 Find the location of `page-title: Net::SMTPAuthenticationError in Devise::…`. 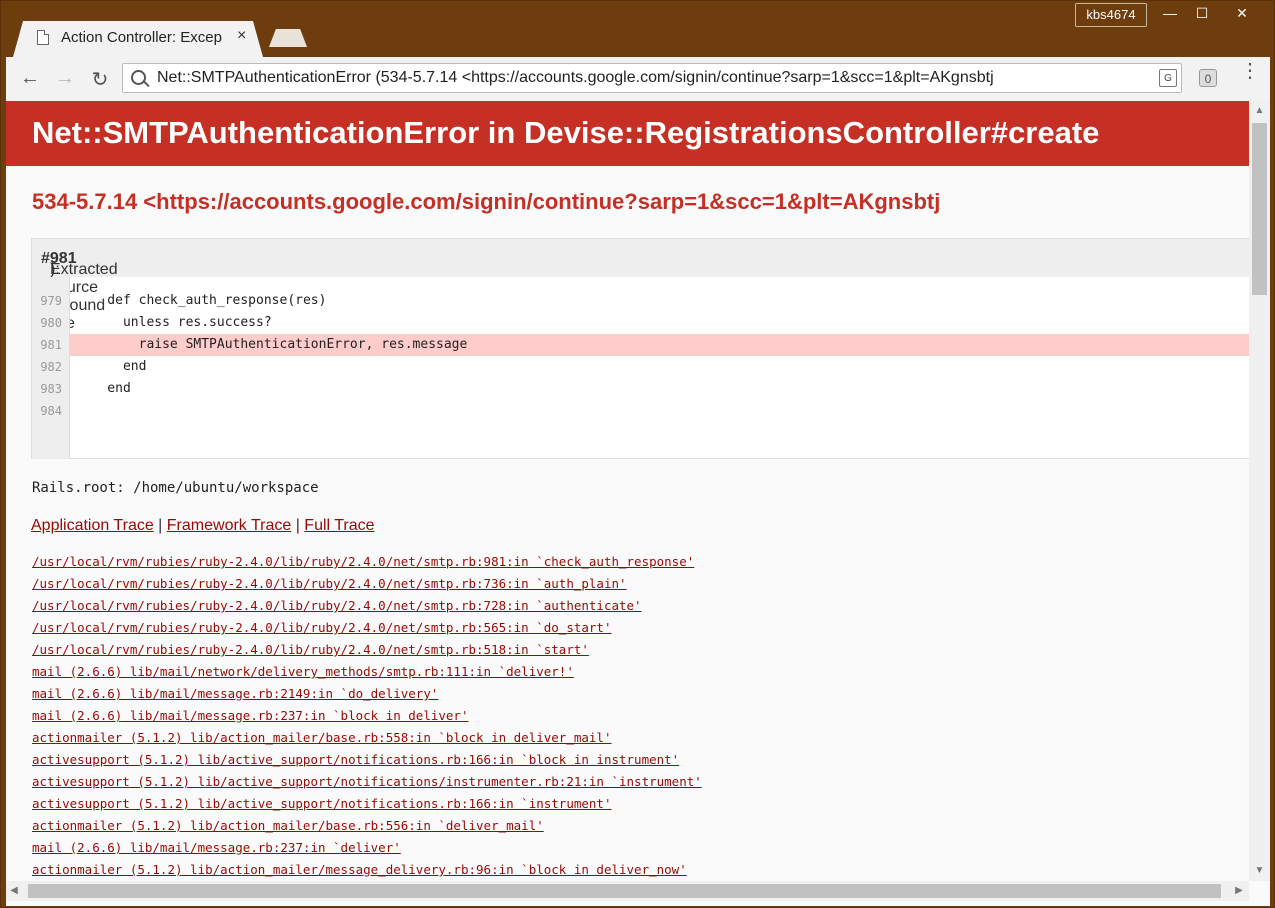

page-title: Net::SMTPAuthenticationError in Devise::… is located at coordinates (566, 132).